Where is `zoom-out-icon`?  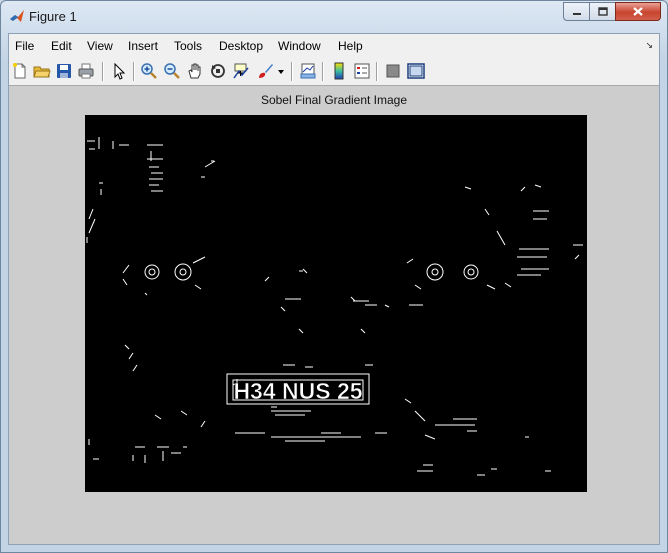 zoom-out-icon is located at coordinates (172, 71).